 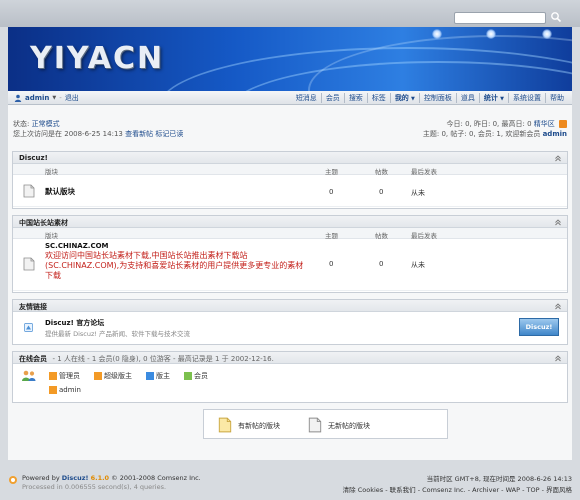 I want to click on top-bar, so click(x=290, y=13).